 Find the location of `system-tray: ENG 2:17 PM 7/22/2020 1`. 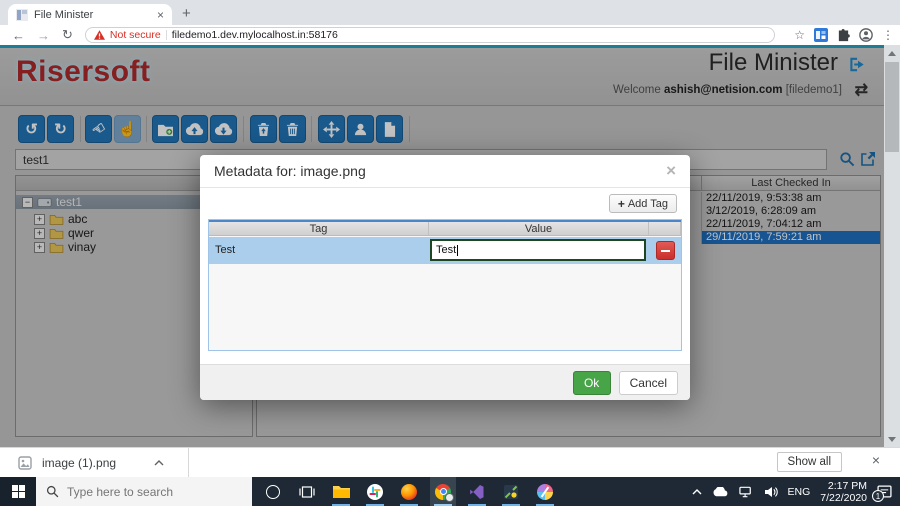

system-tray: ENG 2:17 PM 7/22/2020 1 is located at coordinates (796, 491).